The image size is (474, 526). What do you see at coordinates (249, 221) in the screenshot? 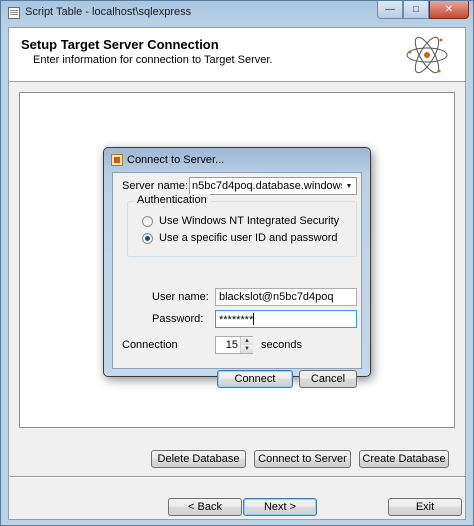
I see `windows-auth-label: Use Windows NT Integrated Security` at bounding box center [249, 221].